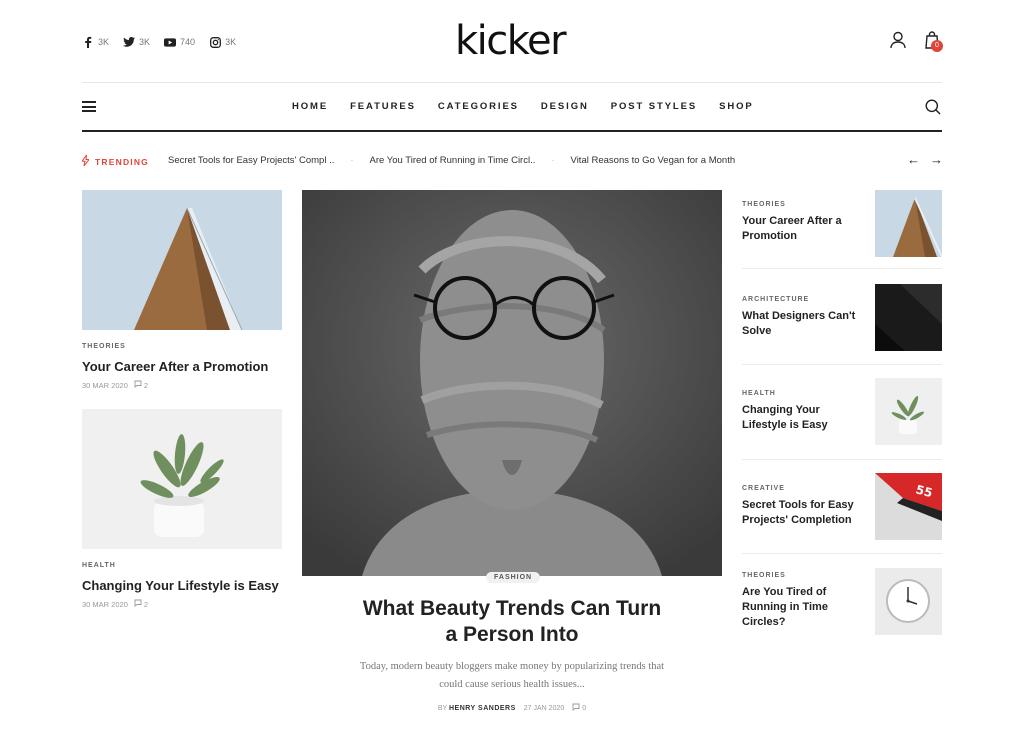 Image resolution: width=1024 pixels, height=745 pixels. I want to click on site-logo: kicker, so click(511, 41).